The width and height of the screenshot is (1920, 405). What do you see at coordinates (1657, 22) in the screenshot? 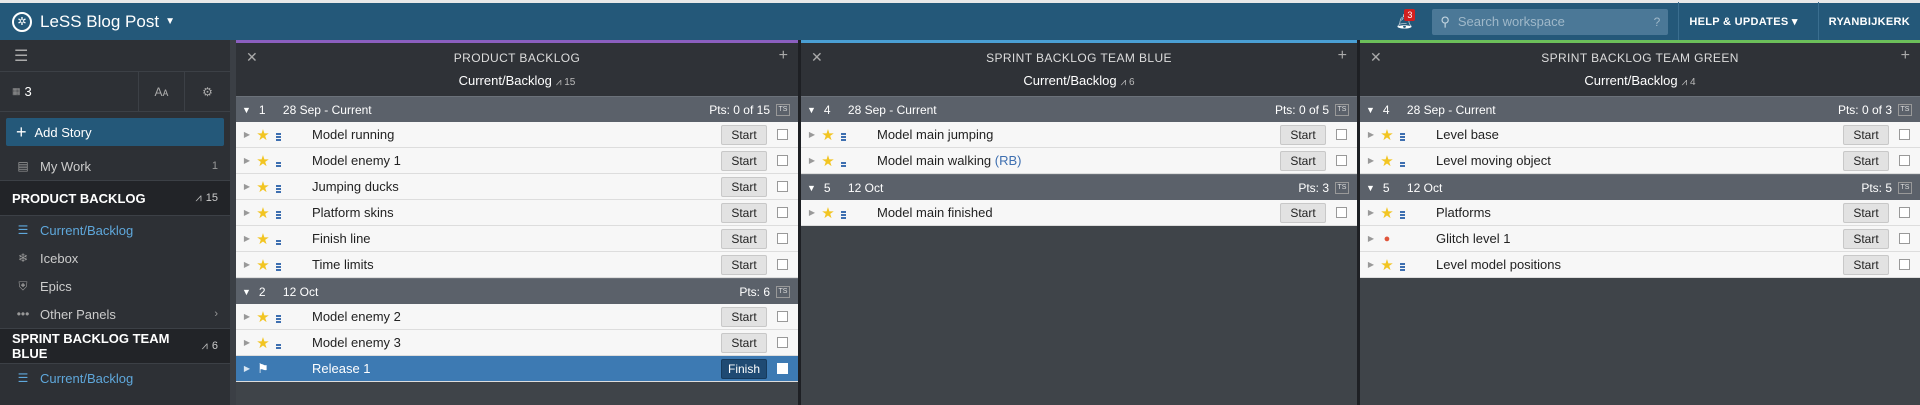
I see `search-help-icon: ?` at bounding box center [1657, 22].